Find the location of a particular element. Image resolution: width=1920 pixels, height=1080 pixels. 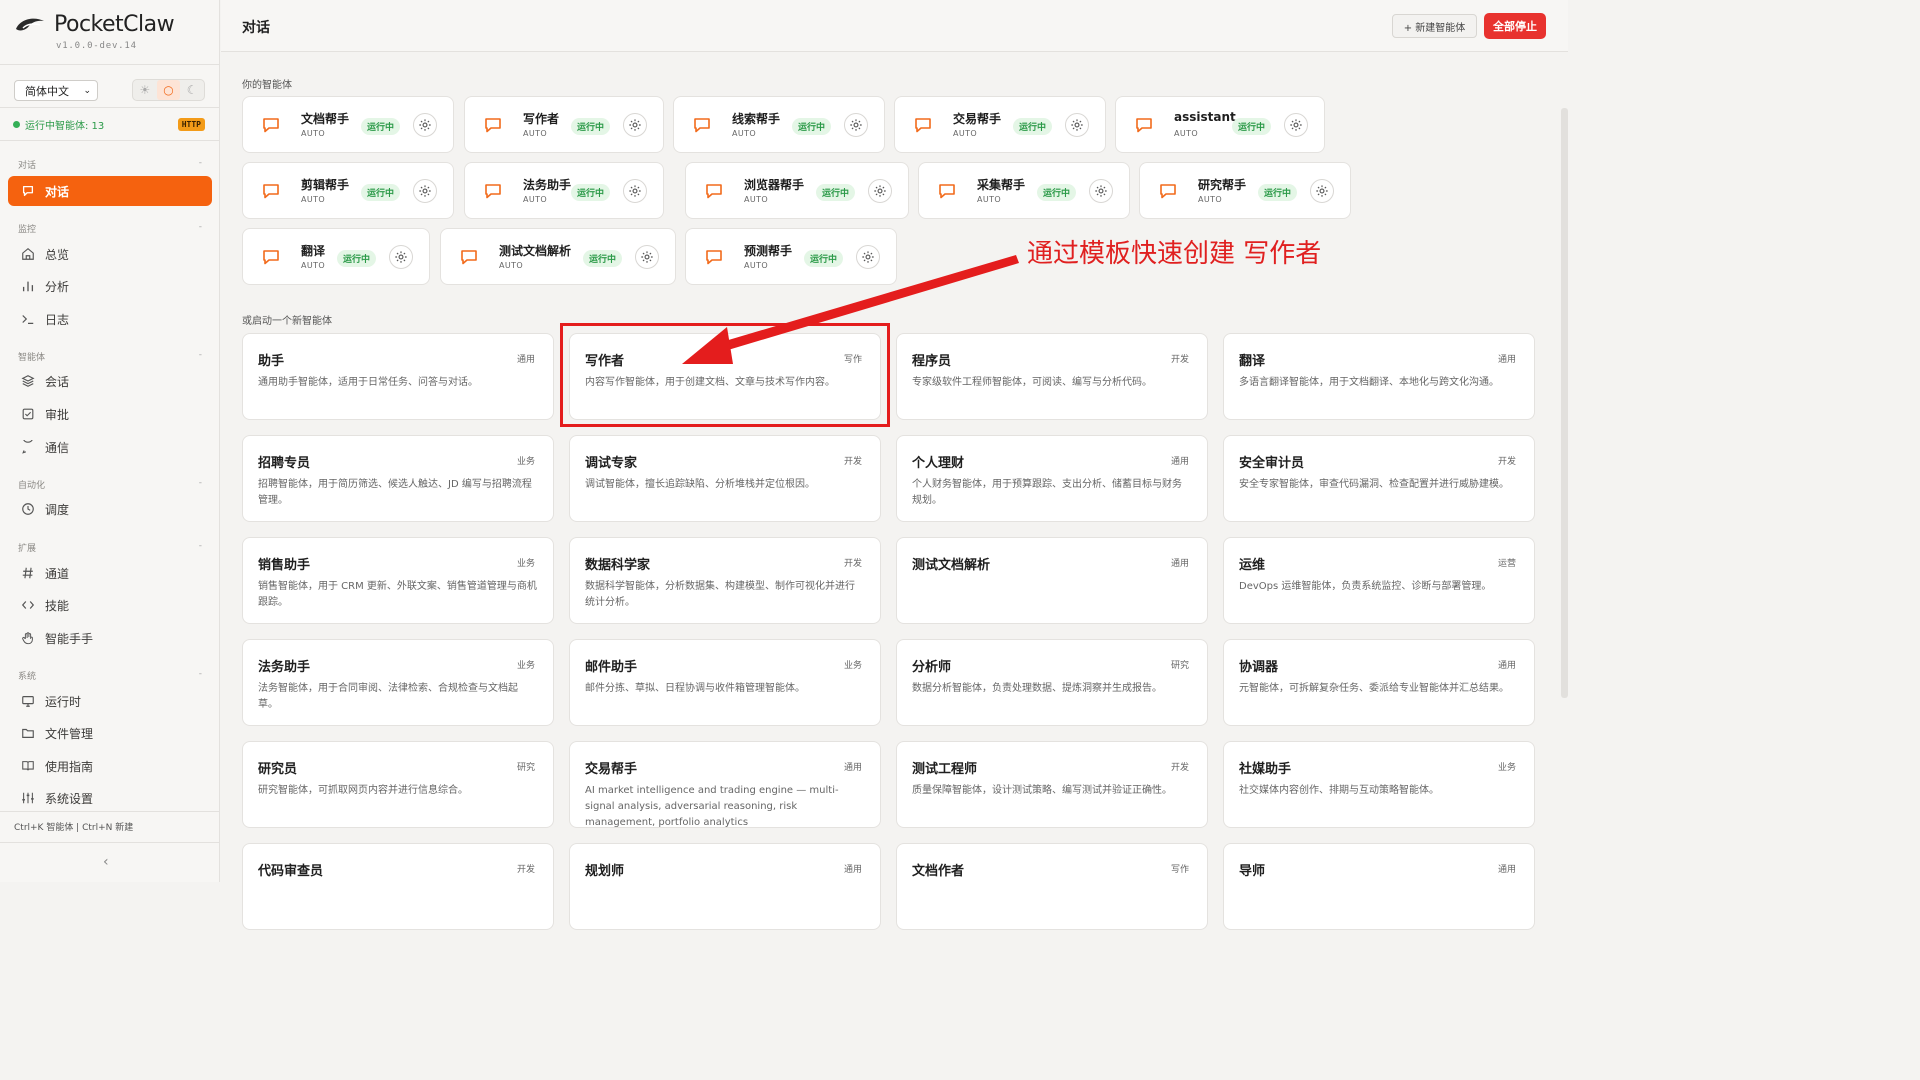

agent-card: 研究帮手 AUTO 运行中 is located at coordinates (1245, 190).